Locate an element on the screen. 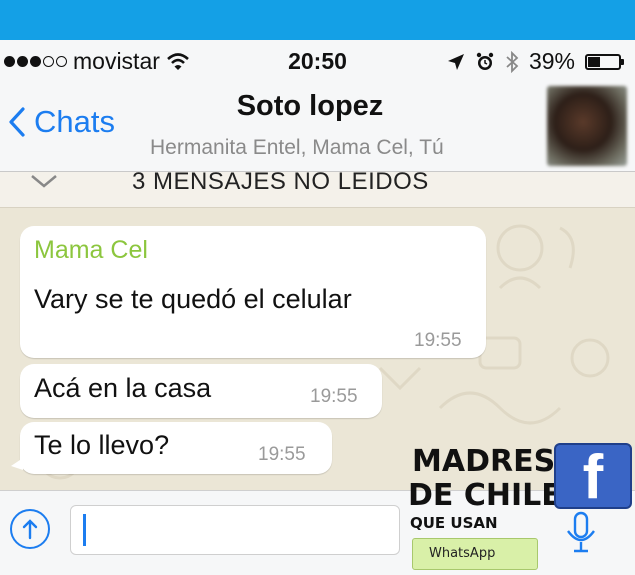 This screenshot has width=635, height=575. attach-button is located at coordinates (30, 529).